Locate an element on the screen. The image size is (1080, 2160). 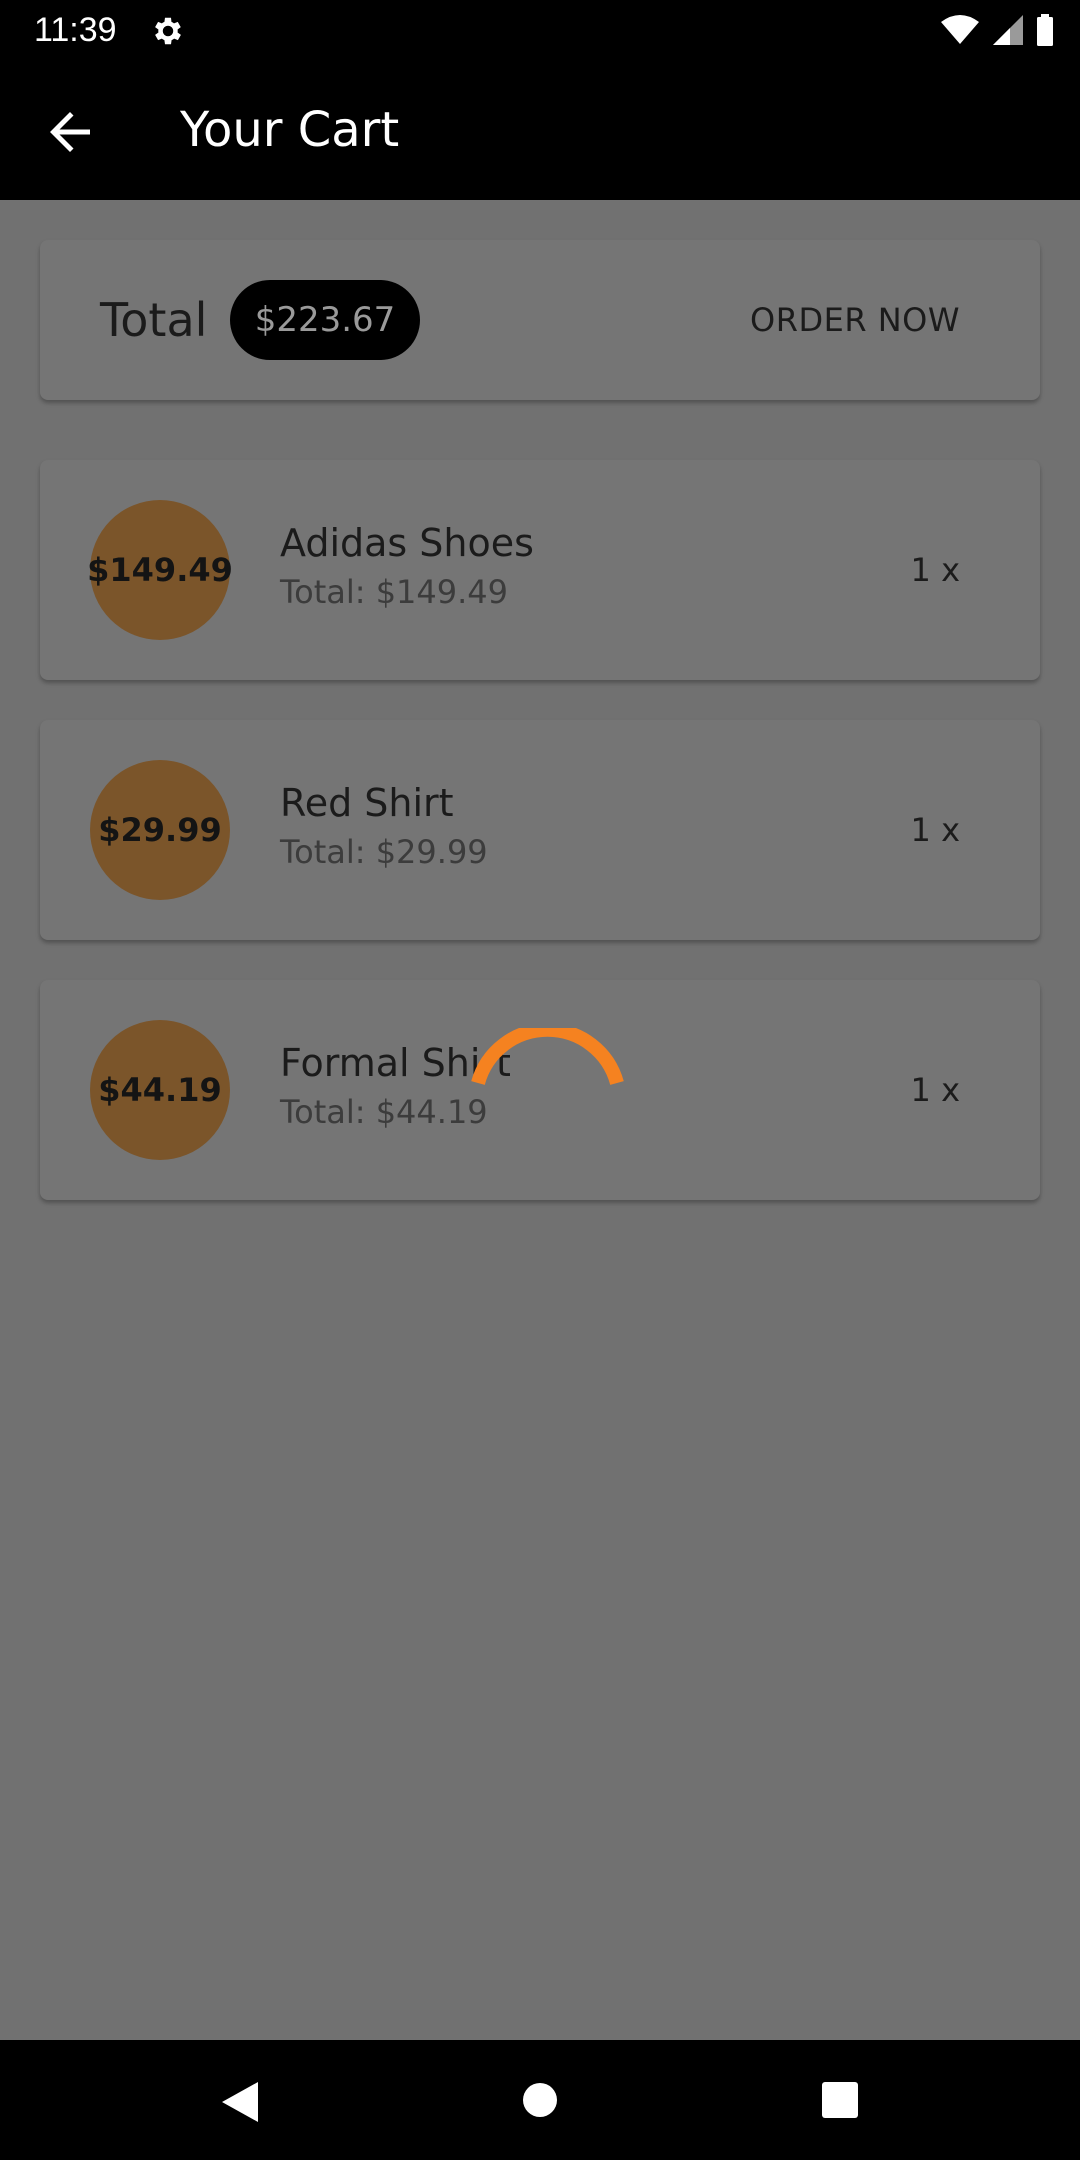
price-circle: $44.19 is located at coordinates (160, 1090).